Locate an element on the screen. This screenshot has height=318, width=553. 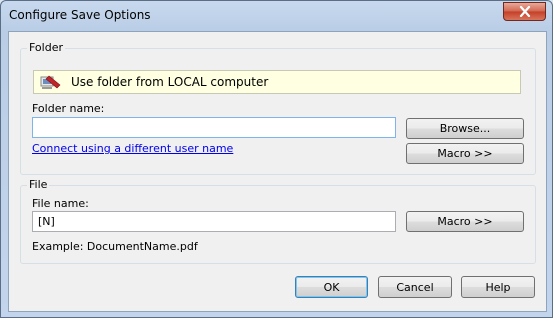
local-folder-banner: Use folder from LOCAL computer is located at coordinates (277, 82).